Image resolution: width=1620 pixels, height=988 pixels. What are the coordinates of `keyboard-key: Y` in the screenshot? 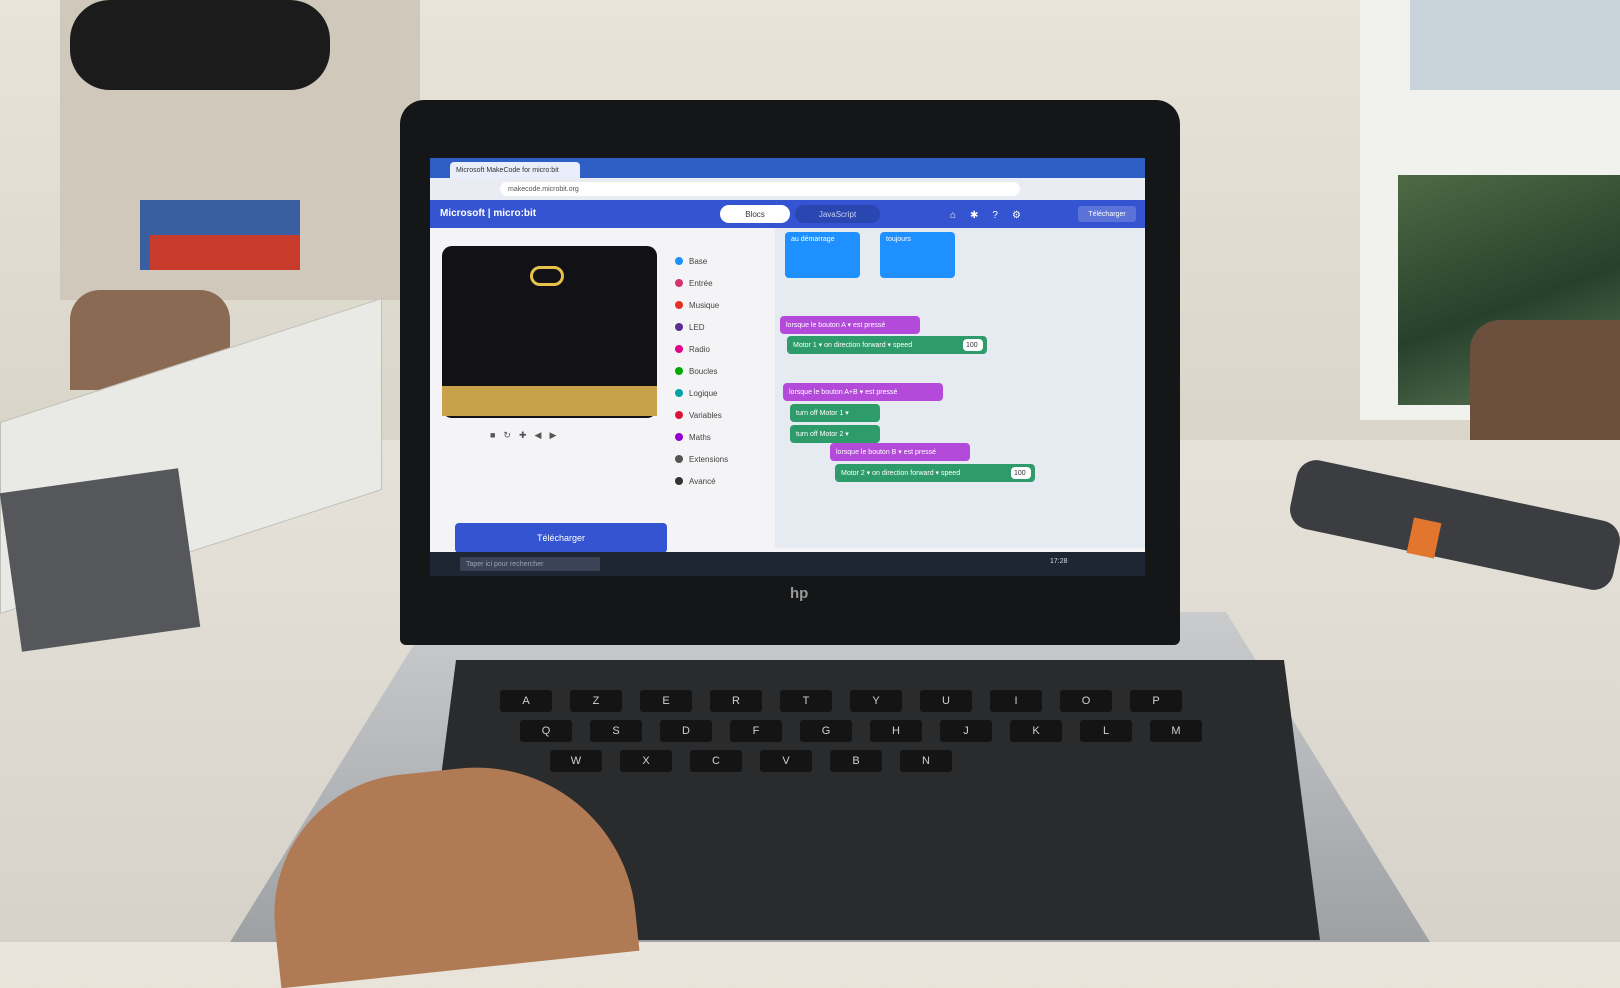 It's located at (876, 701).